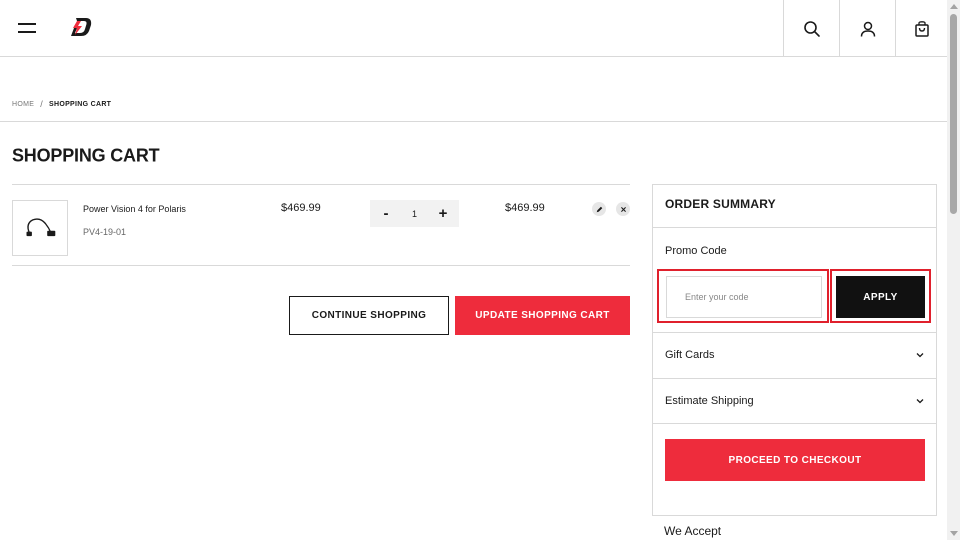  What do you see at coordinates (443, 213) in the screenshot?
I see `qty-increase-button: +` at bounding box center [443, 213].